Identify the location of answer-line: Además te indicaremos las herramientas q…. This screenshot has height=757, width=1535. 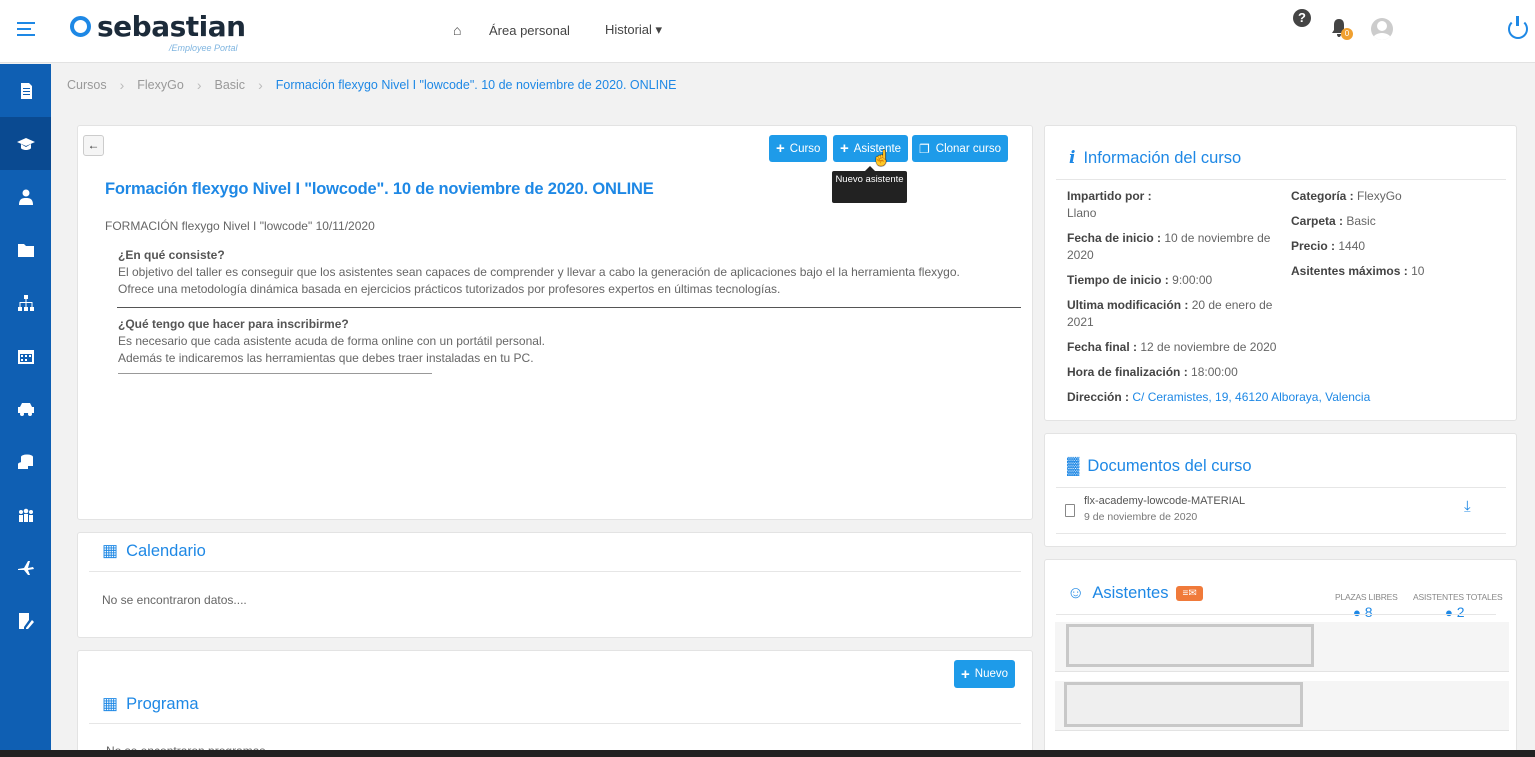
(326, 358).